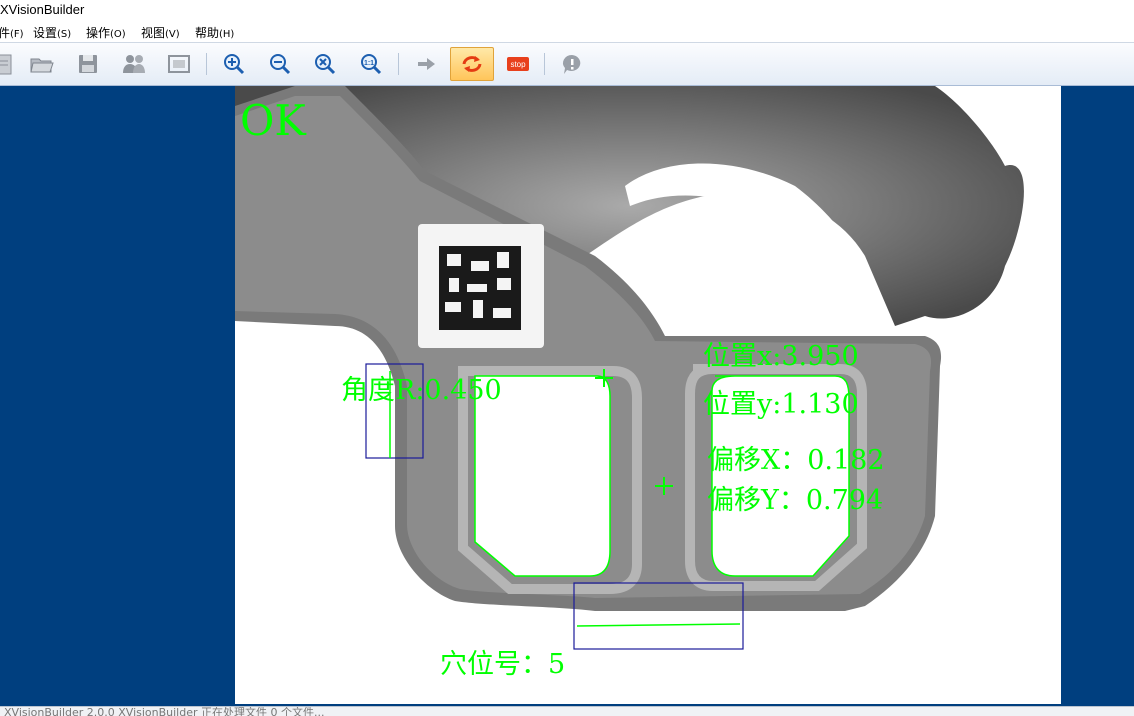 This screenshot has height=716, width=1134. Describe the element at coordinates (227, 34) in the screenshot. I see `menu-help-accel: (H)` at that location.